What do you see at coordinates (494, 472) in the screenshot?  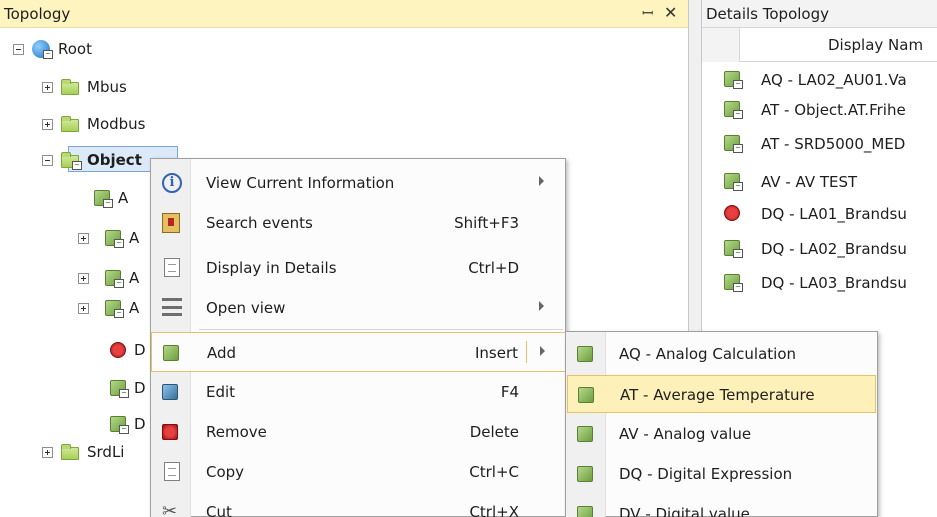 I see `menu-item-shortcut: Ctrl+C` at bounding box center [494, 472].